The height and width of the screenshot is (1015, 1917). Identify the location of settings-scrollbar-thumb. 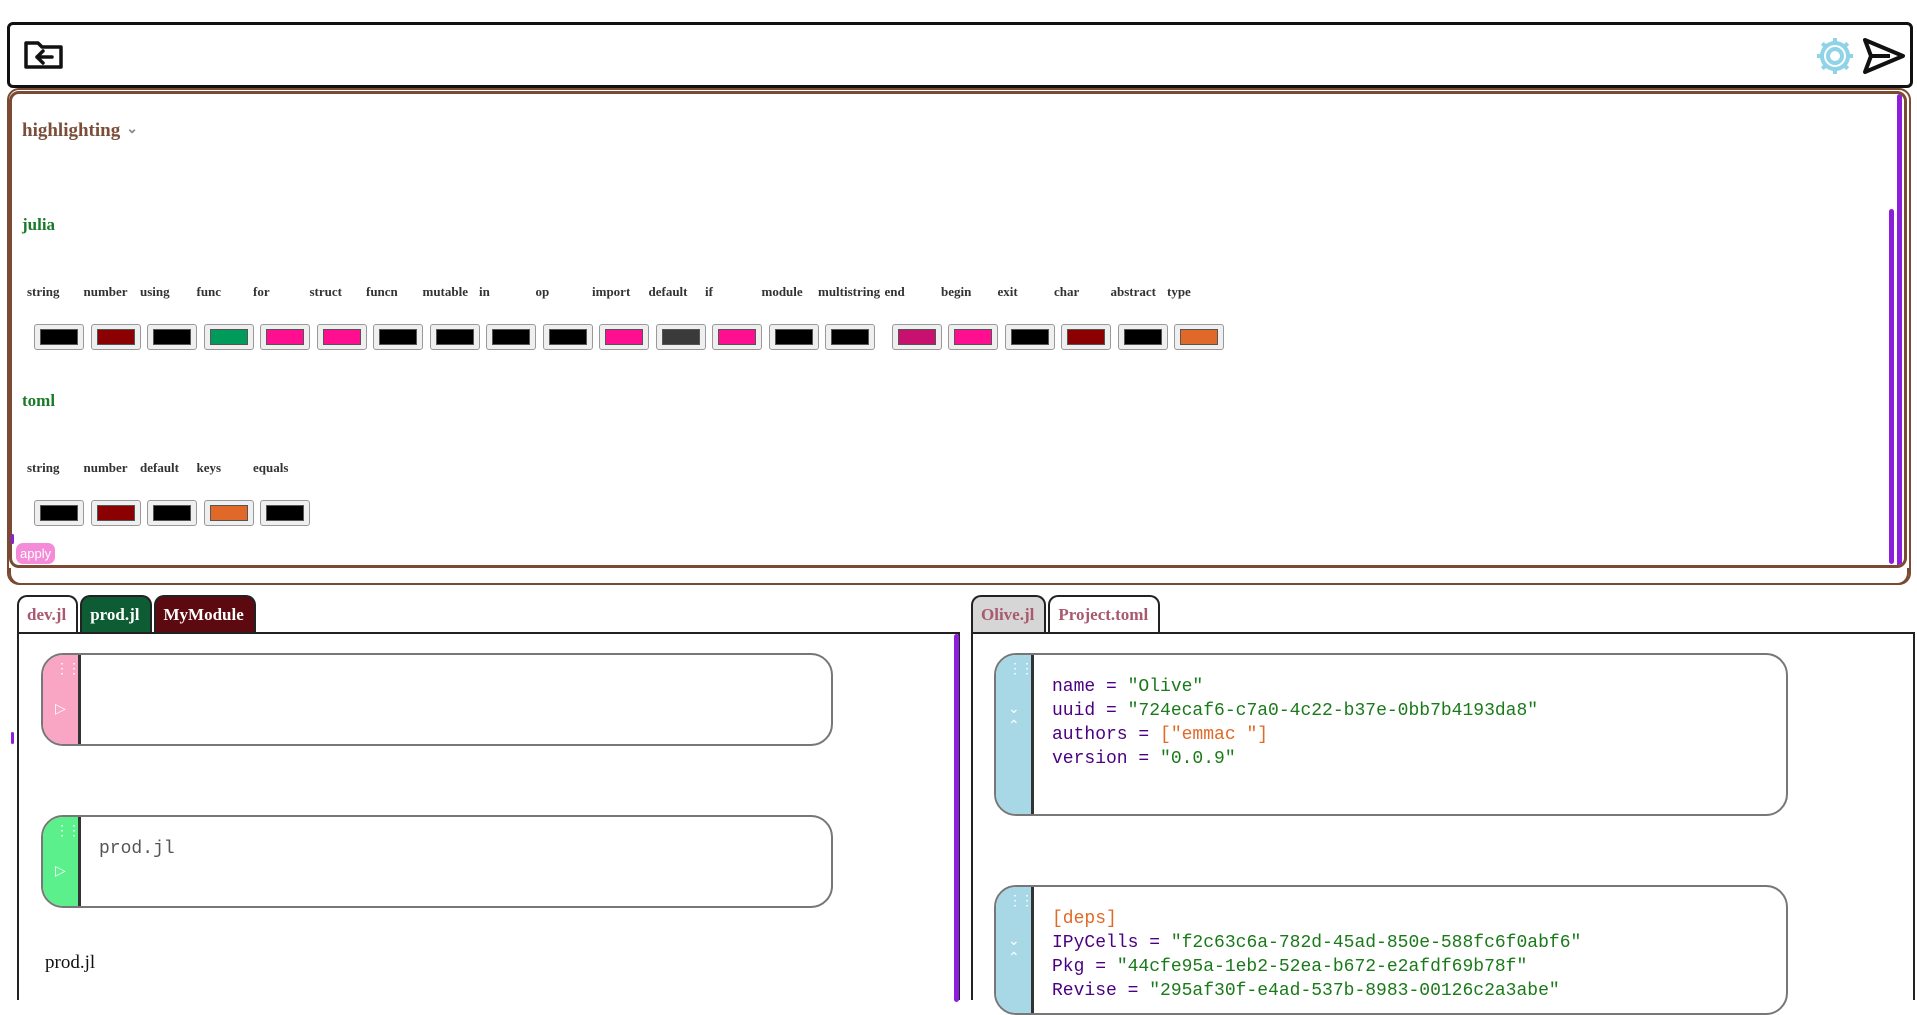
(1891, 386).